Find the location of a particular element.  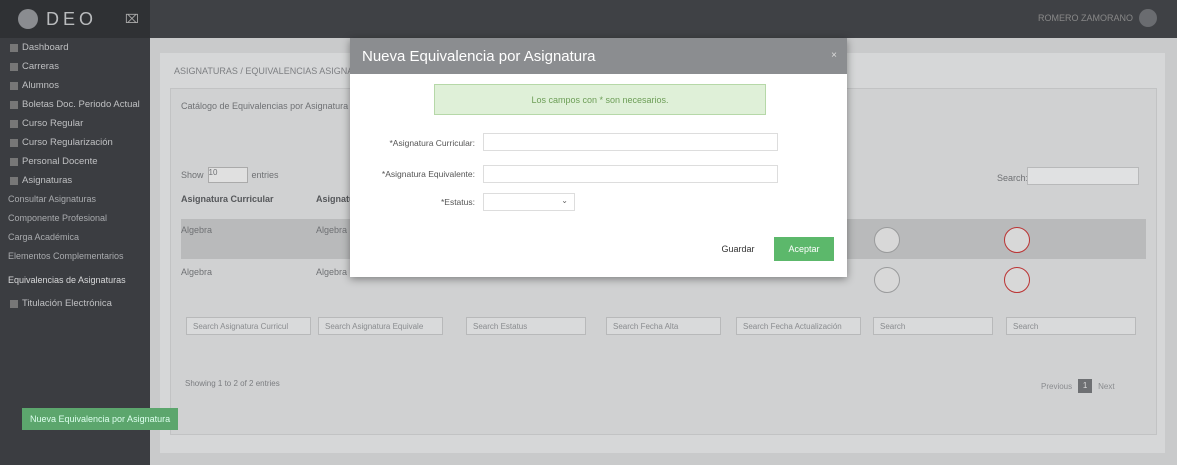

prev-link: Previous is located at coordinates (1056, 386).